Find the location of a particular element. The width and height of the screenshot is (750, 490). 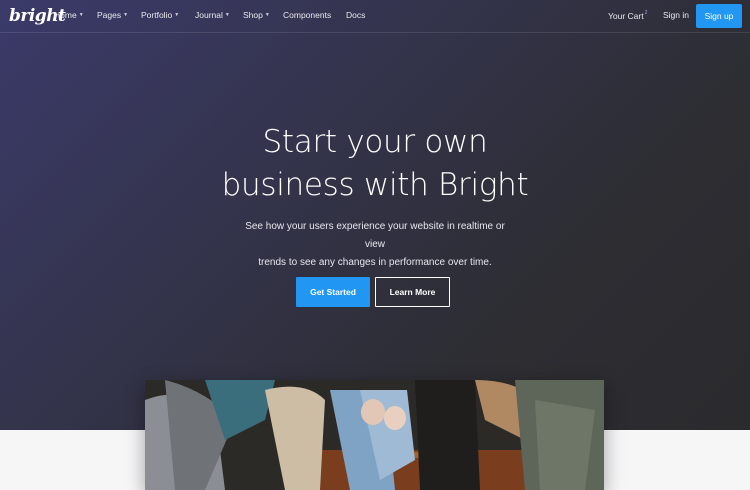

nav-item-components: Components is located at coordinates (307, 15).